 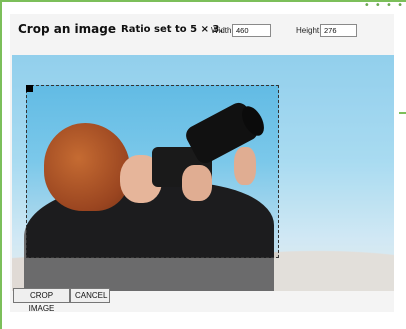 What do you see at coordinates (251, 30) in the screenshot?
I see `width-field: 460` at bounding box center [251, 30].